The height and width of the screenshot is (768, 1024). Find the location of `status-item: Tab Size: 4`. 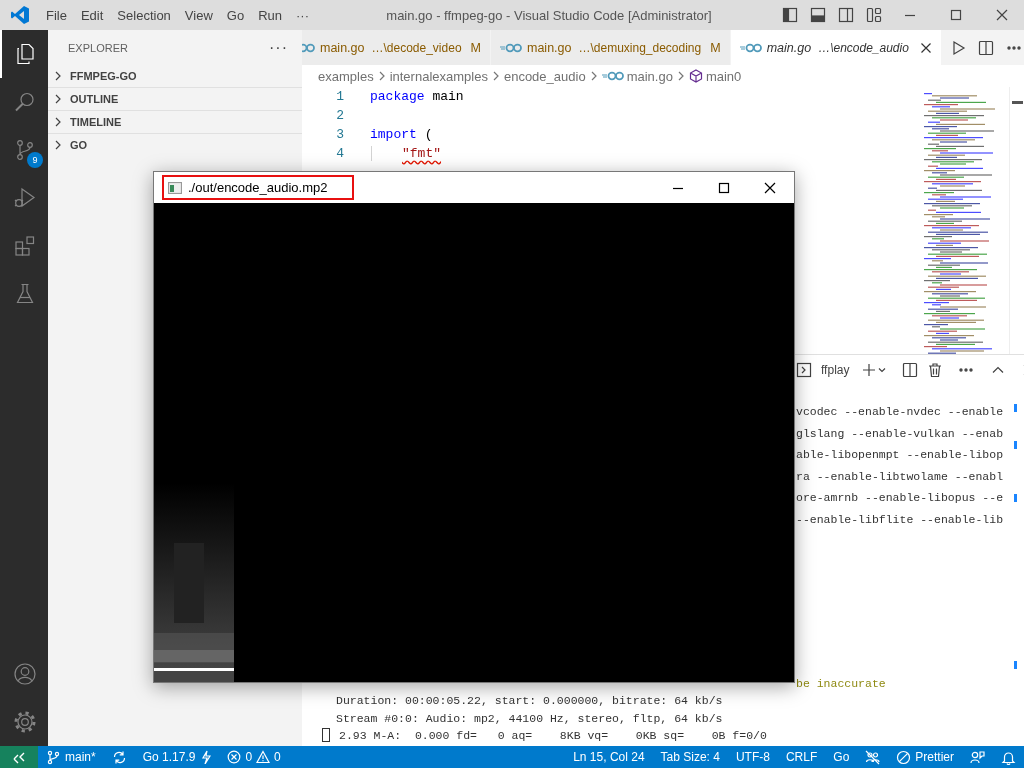

status-item: Tab Size: 4 is located at coordinates (690, 757).